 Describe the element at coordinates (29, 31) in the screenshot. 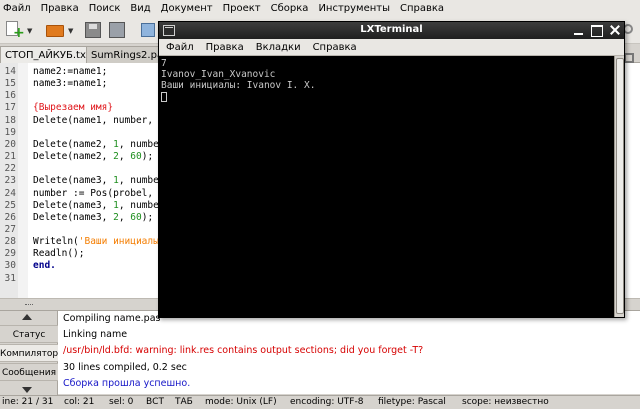

I see `new-dropdown-arrow-icon: ▼` at that location.